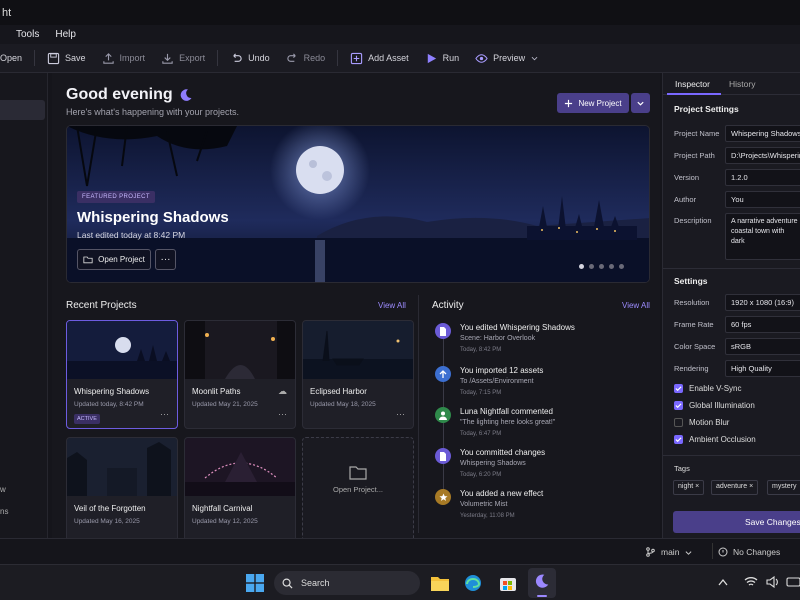 The width and height of the screenshot is (800, 600). Describe the element at coordinates (443, 331) in the screenshot. I see `document-icon` at that location.